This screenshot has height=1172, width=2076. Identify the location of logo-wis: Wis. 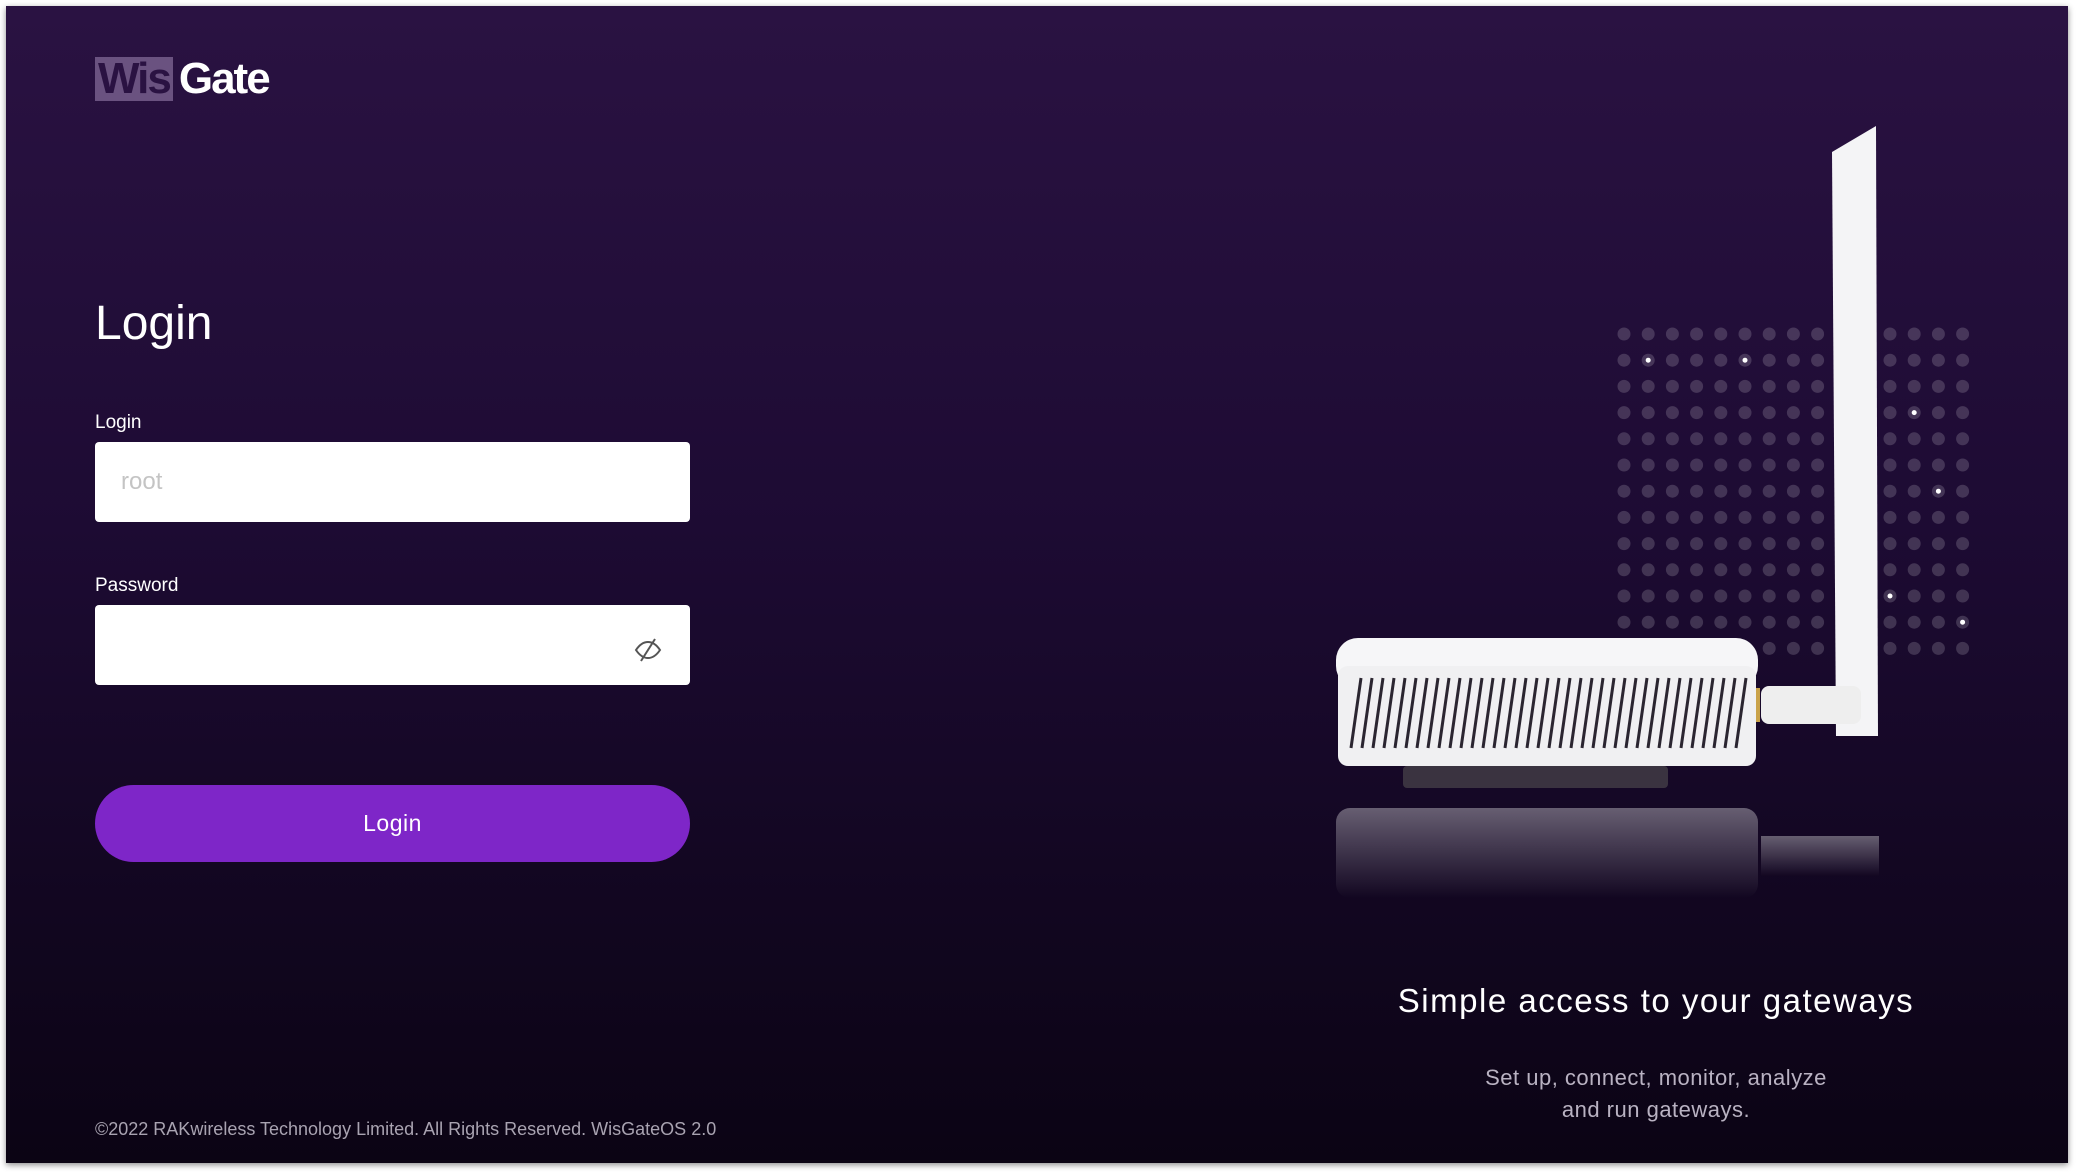
(134, 79).